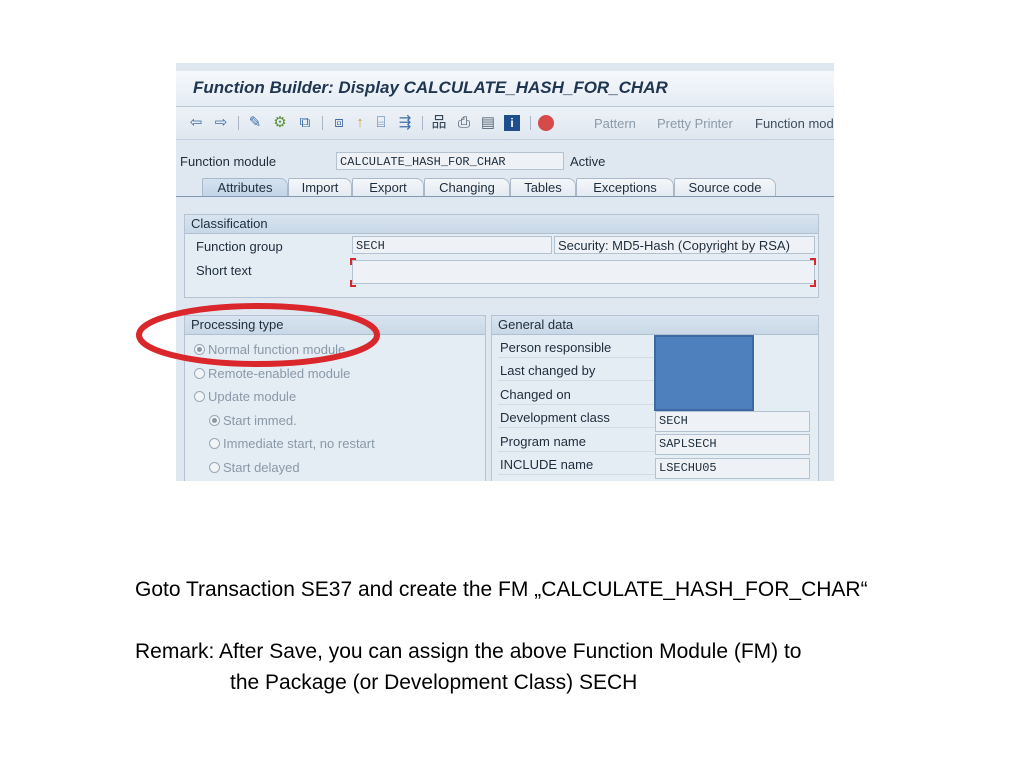  What do you see at coordinates (578, 394) in the screenshot?
I see `general-row: Changed on` at bounding box center [578, 394].